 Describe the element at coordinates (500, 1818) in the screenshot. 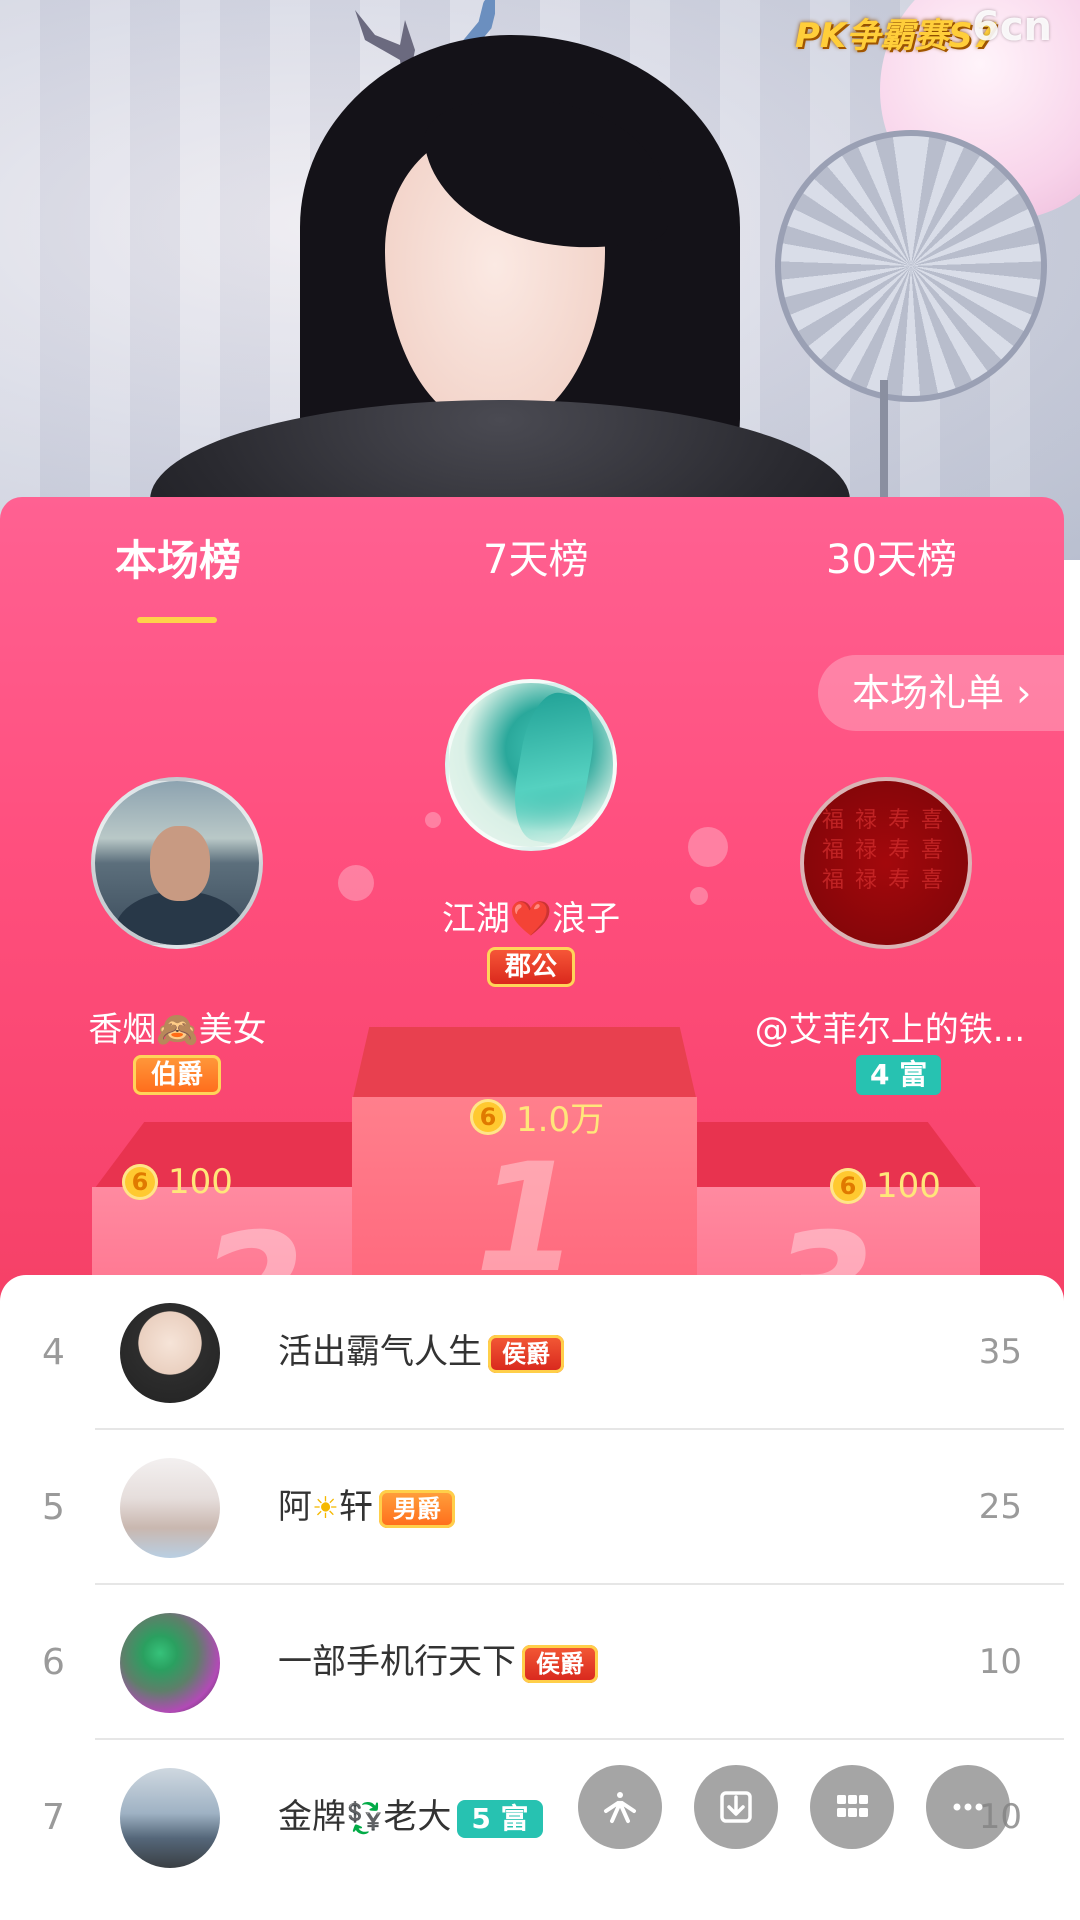

I see `rich-badge: 5 富` at that location.